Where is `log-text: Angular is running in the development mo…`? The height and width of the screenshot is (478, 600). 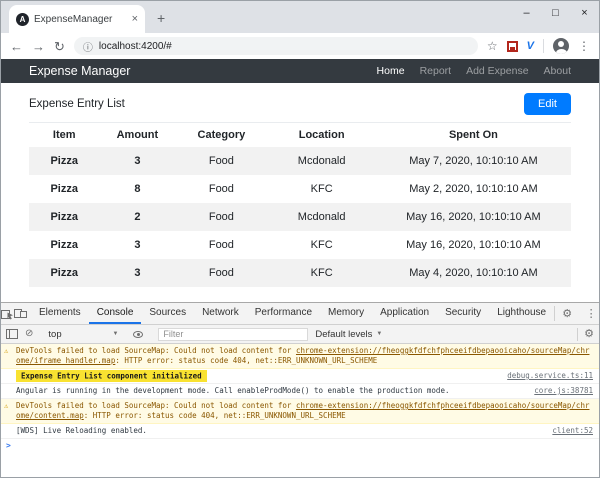 log-text: Angular is running in the development mo… is located at coordinates (233, 390).